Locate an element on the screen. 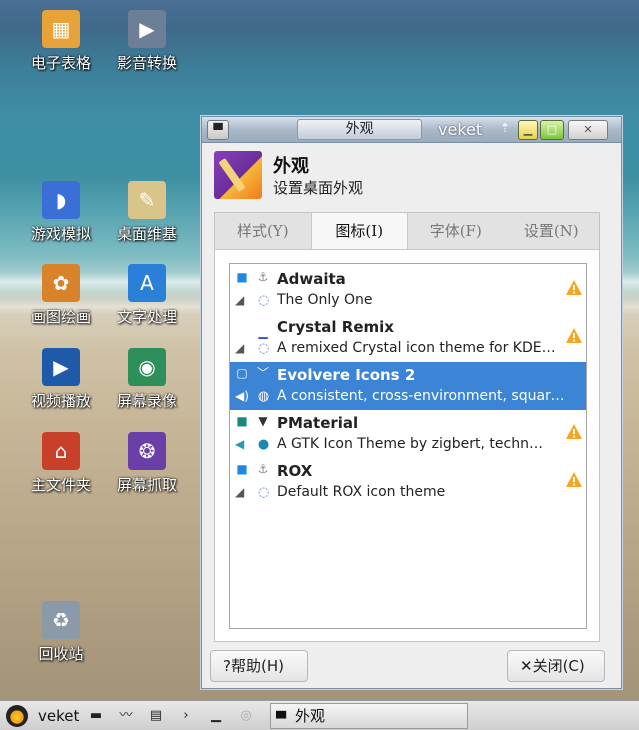 The height and width of the screenshot is (730, 639). close-button: ✕关闭(C) is located at coordinates (556, 666).